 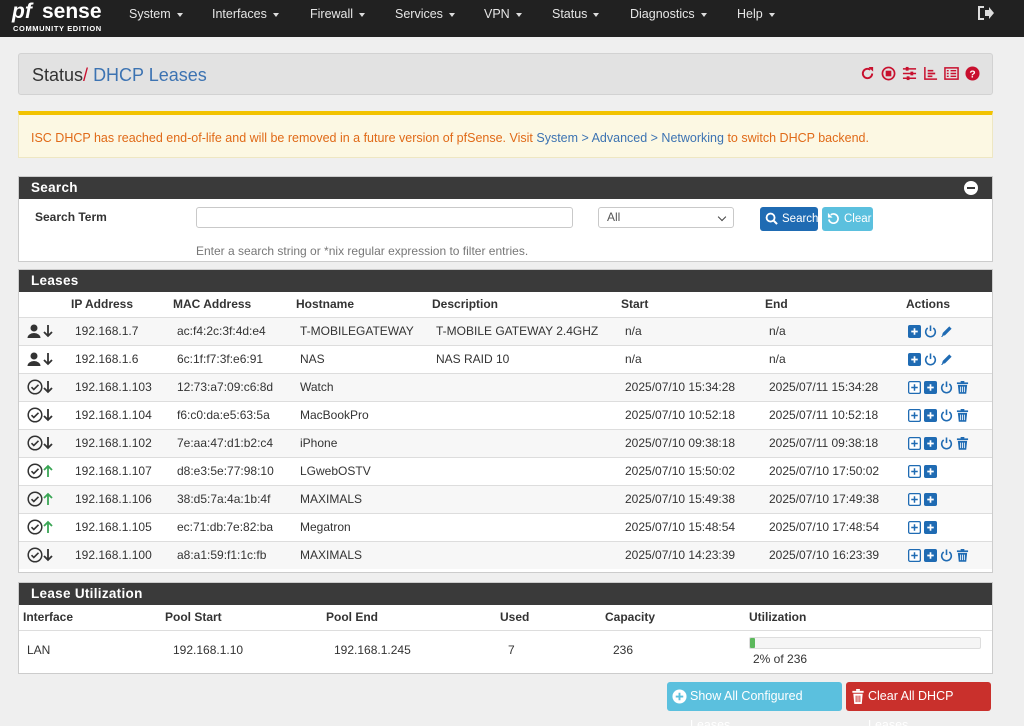 What do you see at coordinates (666, 217) in the screenshot?
I see `search-filter-select: All` at bounding box center [666, 217].